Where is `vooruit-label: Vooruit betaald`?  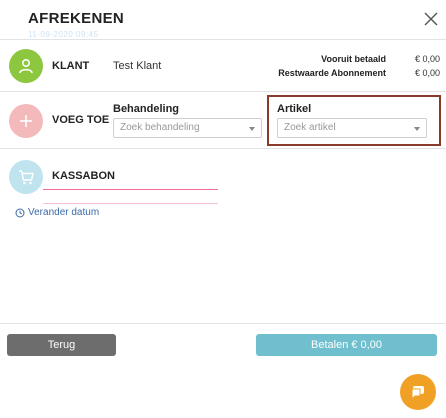 vooruit-label: Vooruit betaald is located at coordinates (353, 59).